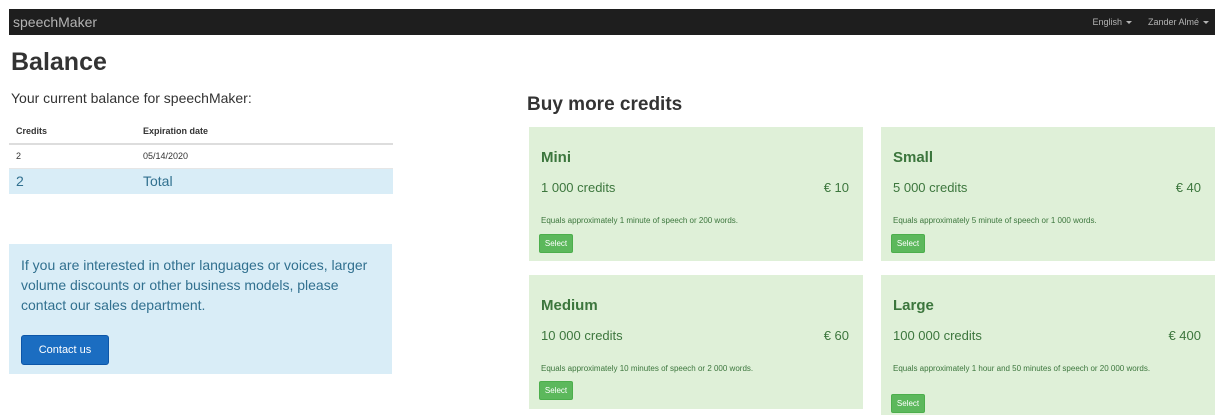 The width and height of the screenshot is (1215, 415). Describe the element at coordinates (72, 156) in the screenshot. I see `cell-credits: 2` at that location.